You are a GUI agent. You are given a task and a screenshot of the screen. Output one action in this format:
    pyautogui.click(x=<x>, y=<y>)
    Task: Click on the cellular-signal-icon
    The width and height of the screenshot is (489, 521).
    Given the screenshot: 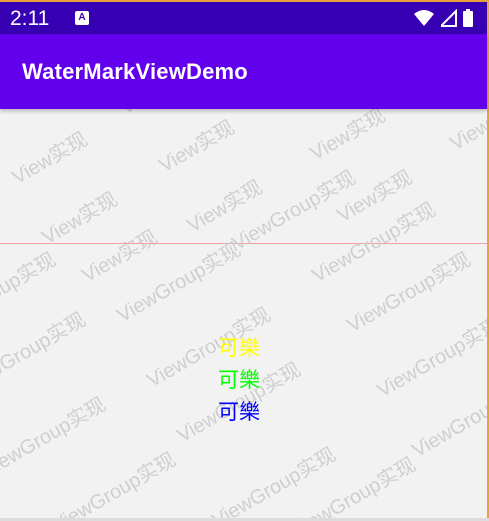 What is the action you would take?
    pyautogui.click(x=448, y=18)
    